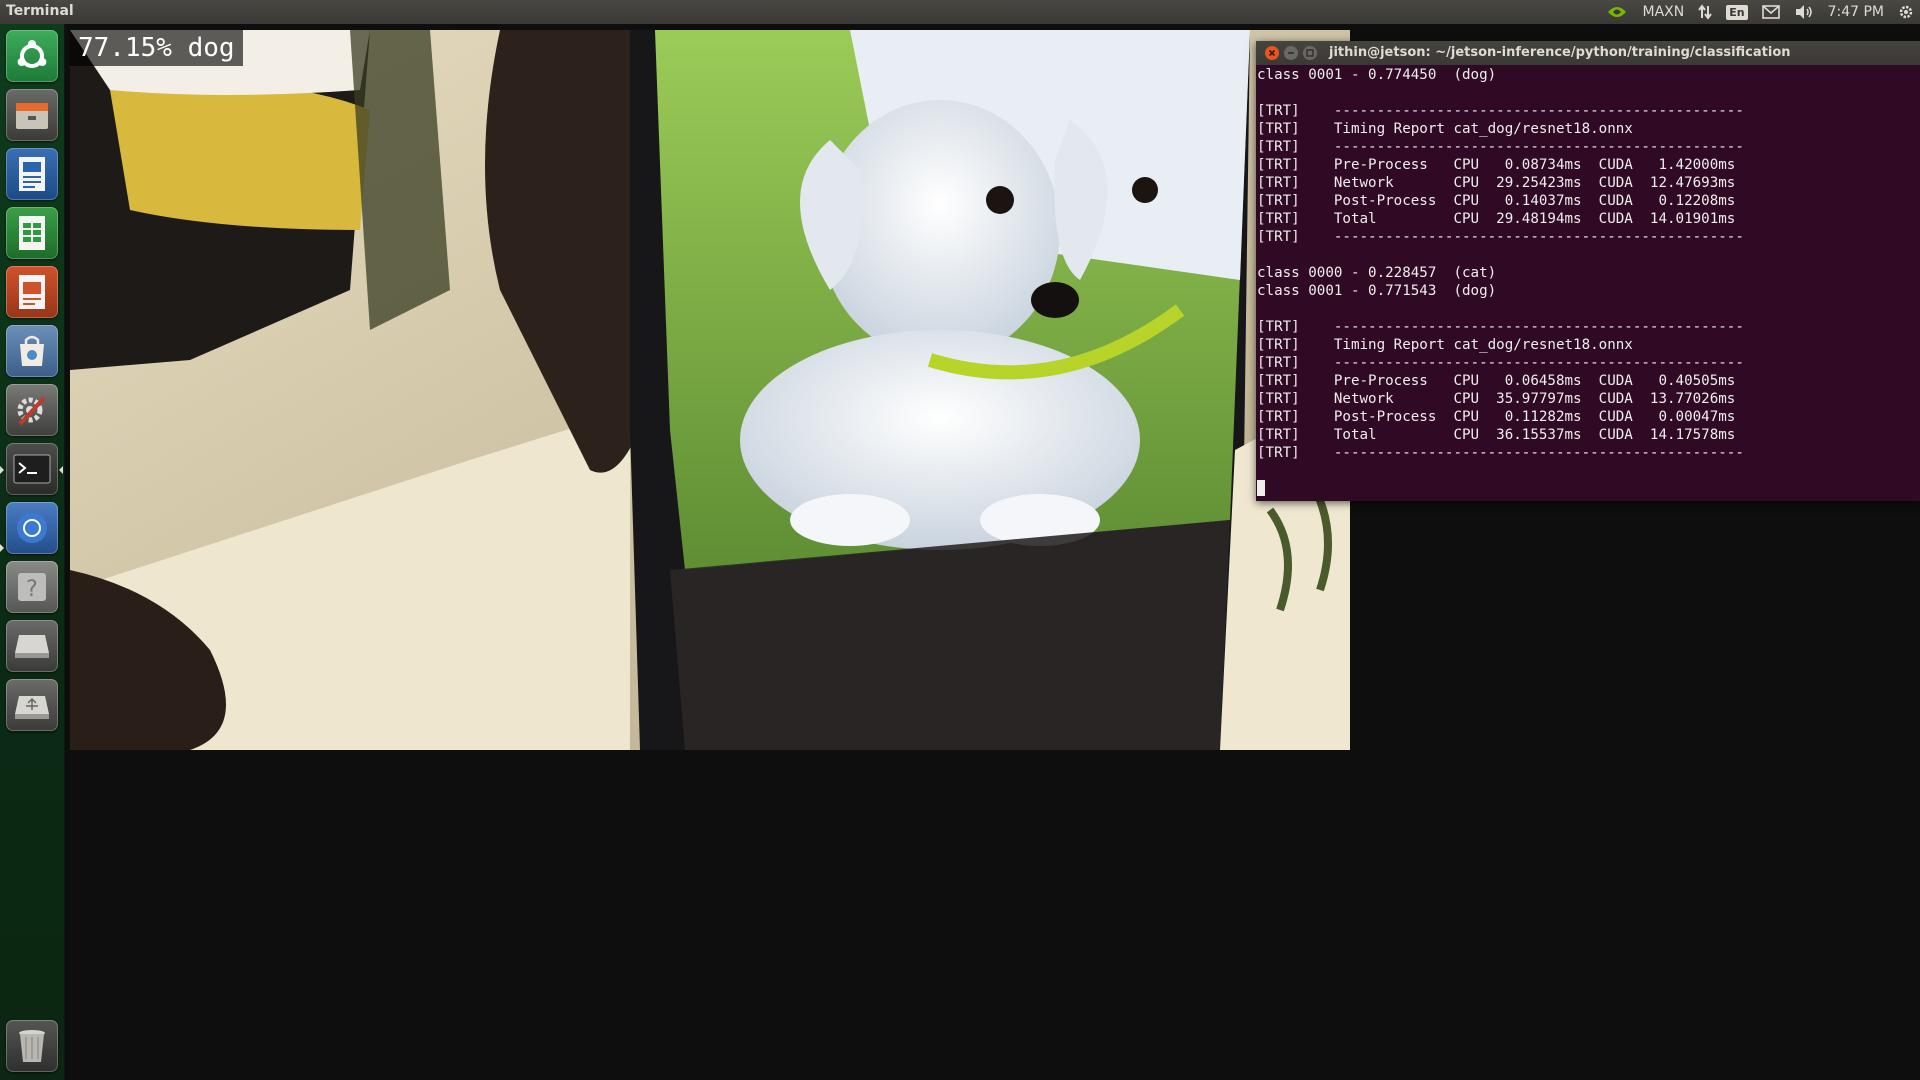 This screenshot has width=1920, height=1080. I want to click on terminal-line: class 0001 - 0.774450 (dog), so click(1377, 75).